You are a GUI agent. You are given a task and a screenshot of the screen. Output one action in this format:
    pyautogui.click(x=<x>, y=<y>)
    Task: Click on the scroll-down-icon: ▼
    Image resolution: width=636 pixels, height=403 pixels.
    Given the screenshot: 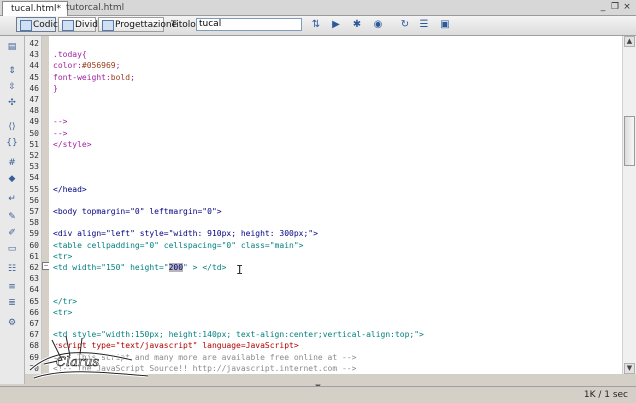 What is the action you would take?
    pyautogui.click(x=629, y=368)
    